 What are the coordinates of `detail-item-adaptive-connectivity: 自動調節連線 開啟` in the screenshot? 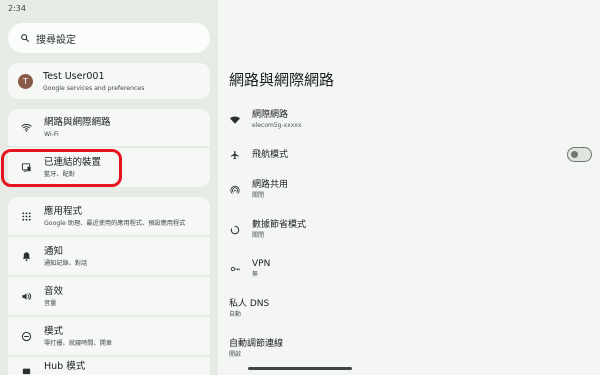 It's located at (256, 348).